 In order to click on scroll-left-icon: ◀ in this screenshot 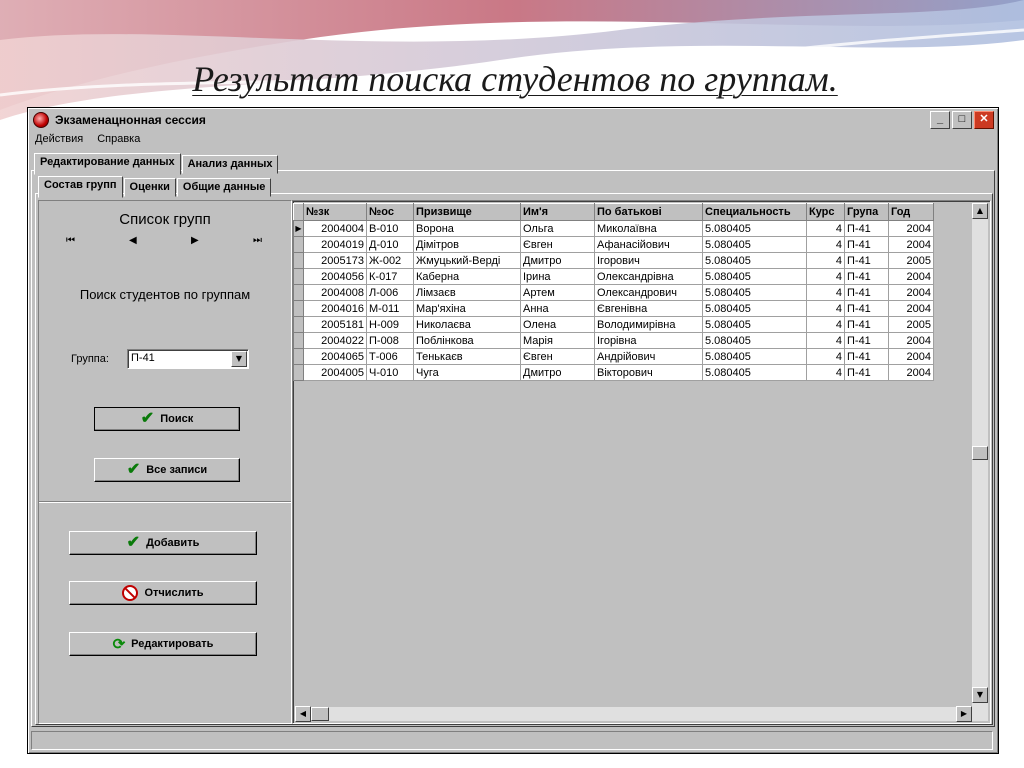, I will do `click(303, 714)`.